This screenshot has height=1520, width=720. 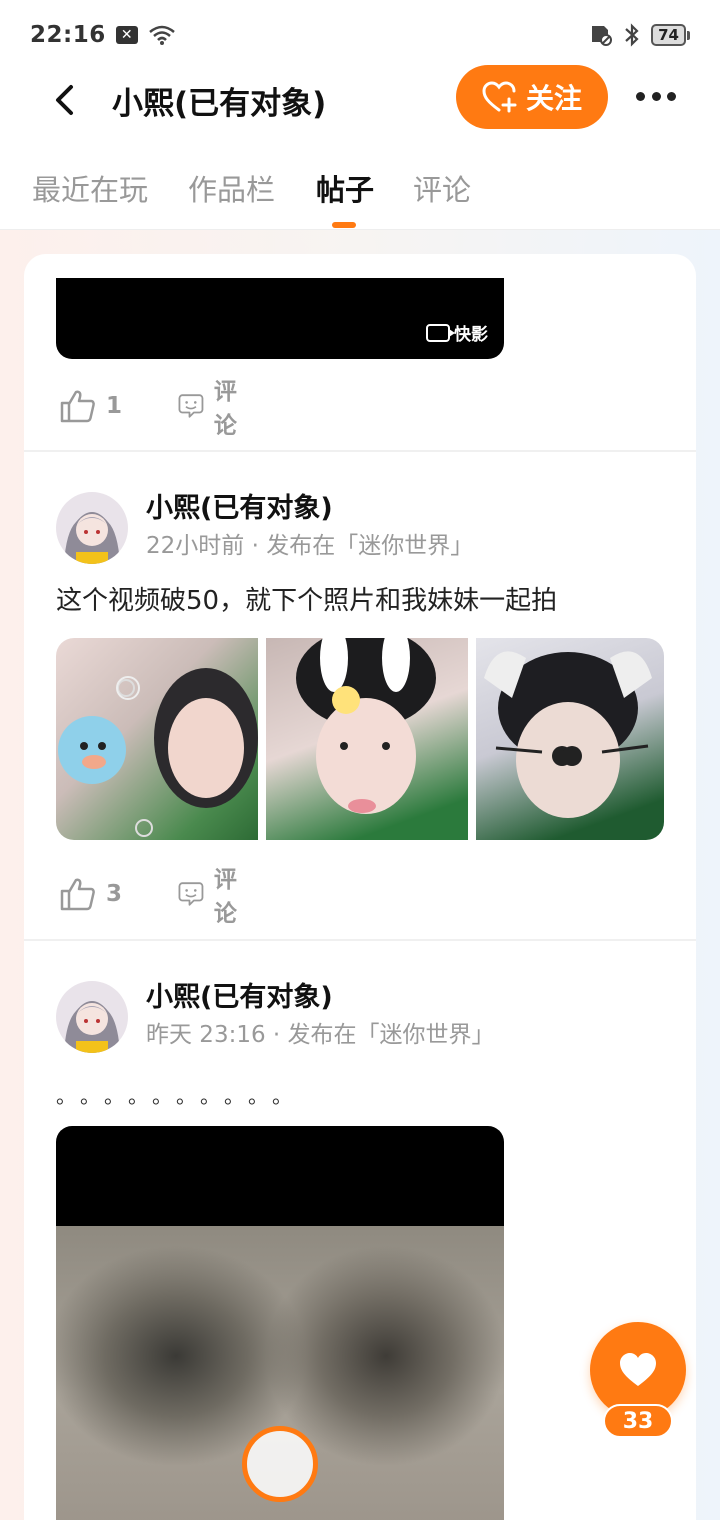 What do you see at coordinates (219, 104) in the screenshot?
I see `page-title: 小熙(已有对象)` at bounding box center [219, 104].